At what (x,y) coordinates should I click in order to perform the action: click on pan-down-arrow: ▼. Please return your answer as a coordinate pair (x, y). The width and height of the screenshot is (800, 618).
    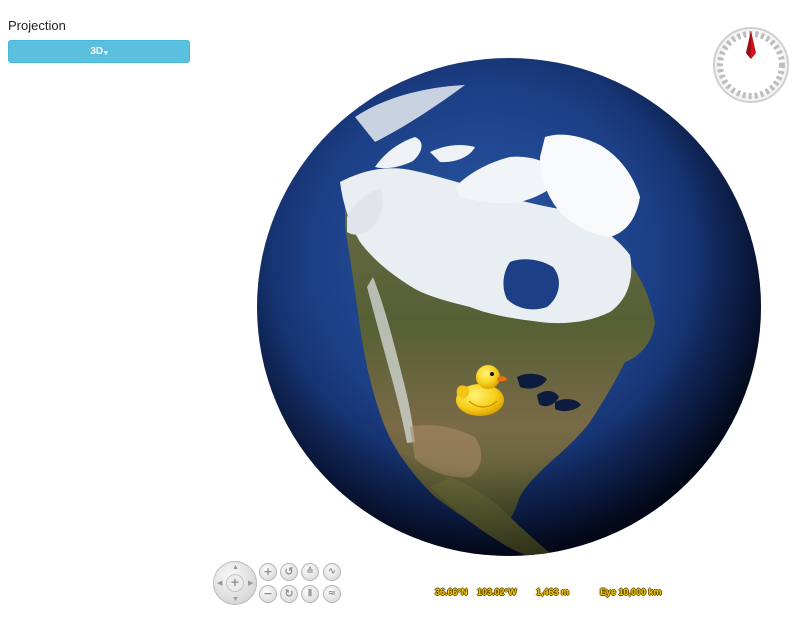
    Looking at the image, I should click on (235, 599).